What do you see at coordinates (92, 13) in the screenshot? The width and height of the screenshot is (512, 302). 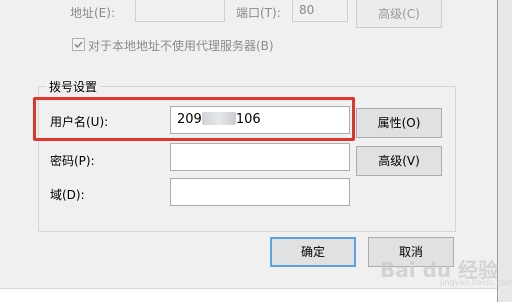 I see `proxy-address-label: 地址(E):` at bounding box center [92, 13].